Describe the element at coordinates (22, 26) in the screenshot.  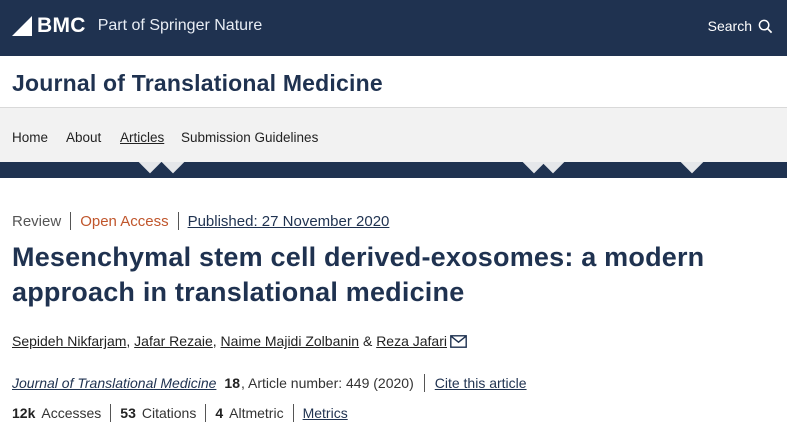
I see `bmc-logo-mark` at that location.